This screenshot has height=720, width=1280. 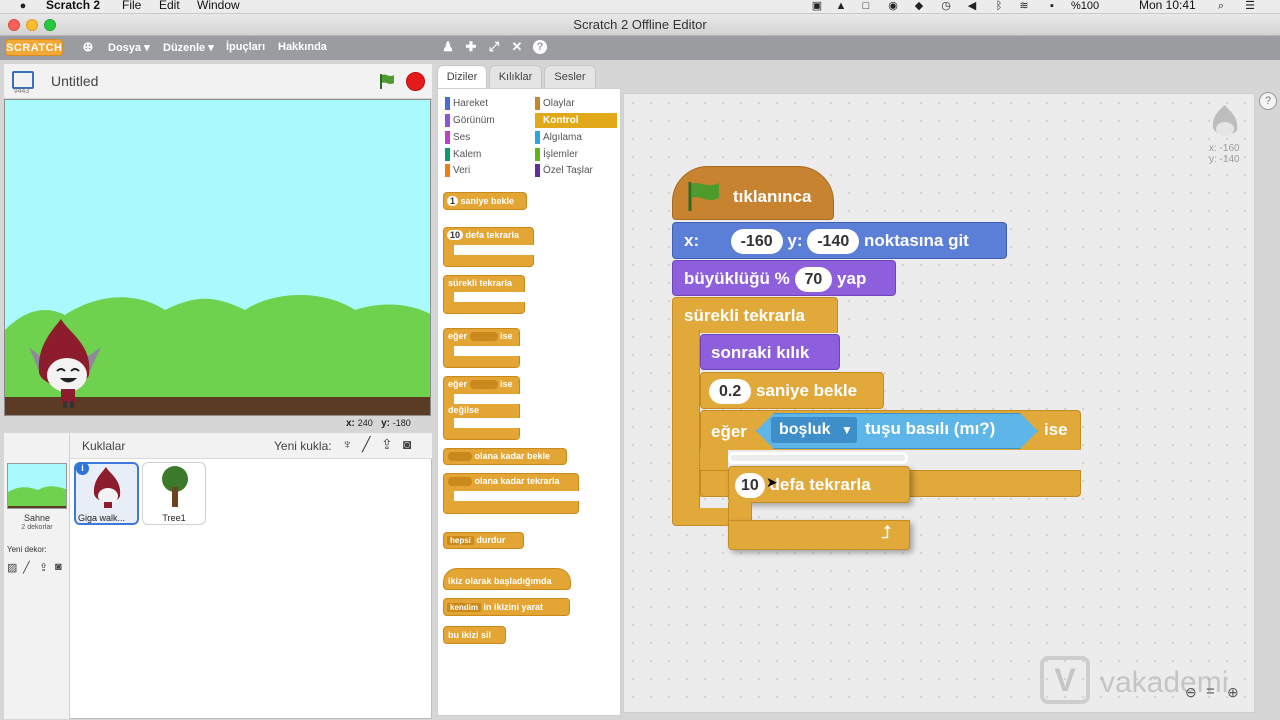 I want to click on zoom-out-icon: ⊖, so click(x=1191, y=692).